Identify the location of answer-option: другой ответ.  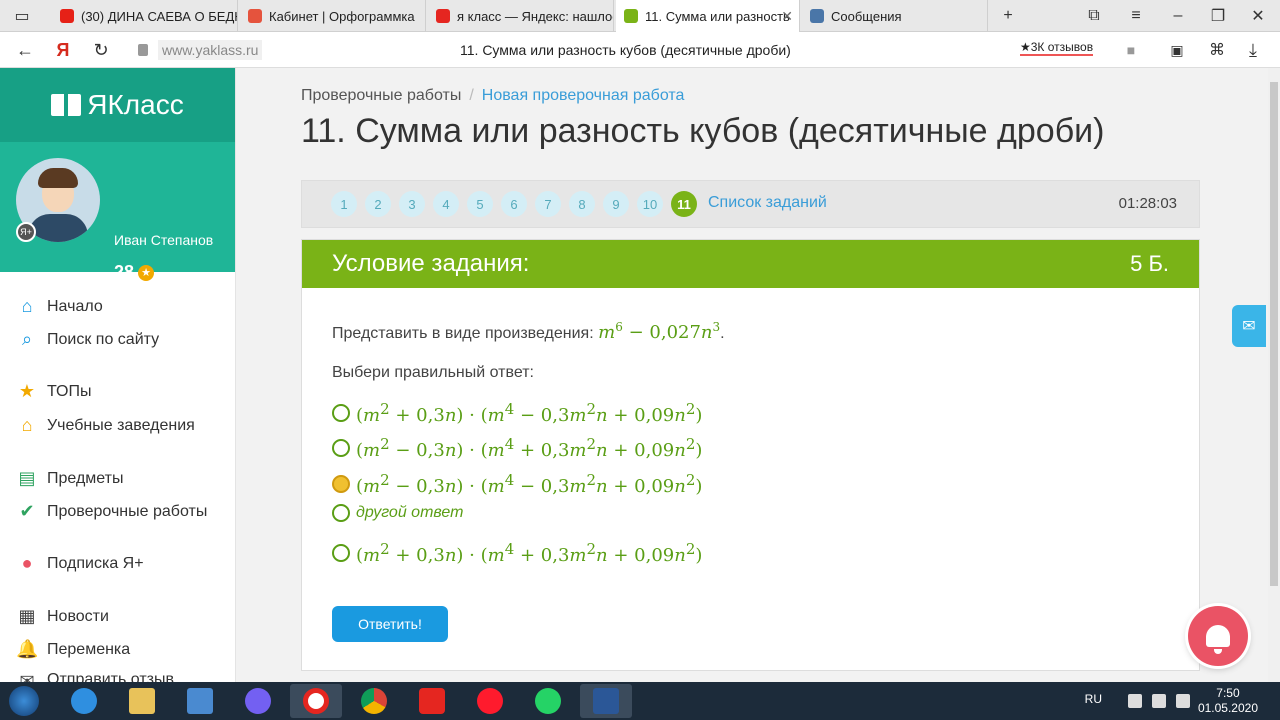
(397, 513).